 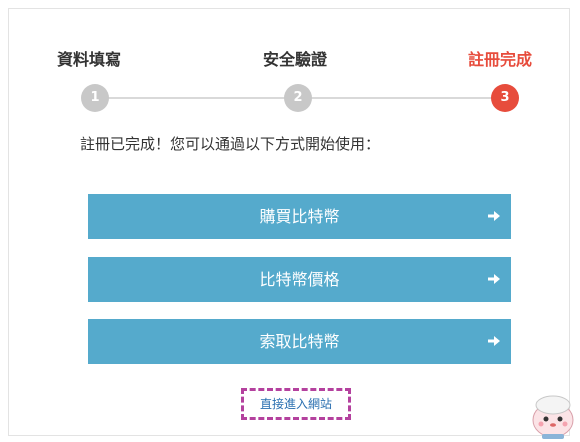 What do you see at coordinates (500, 59) in the screenshot?
I see `step-label-registration-complete: 註冊完成` at bounding box center [500, 59].